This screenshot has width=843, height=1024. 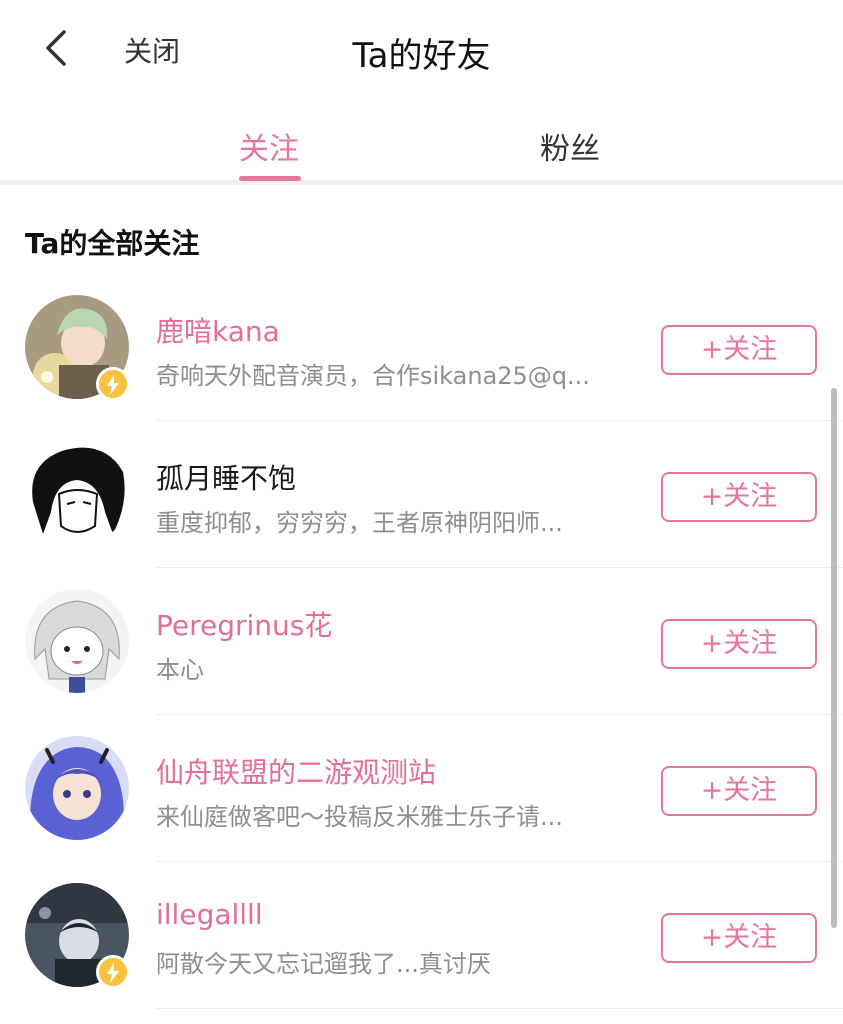 What do you see at coordinates (244, 624) in the screenshot?
I see `user-name: Peregrinus花` at bounding box center [244, 624].